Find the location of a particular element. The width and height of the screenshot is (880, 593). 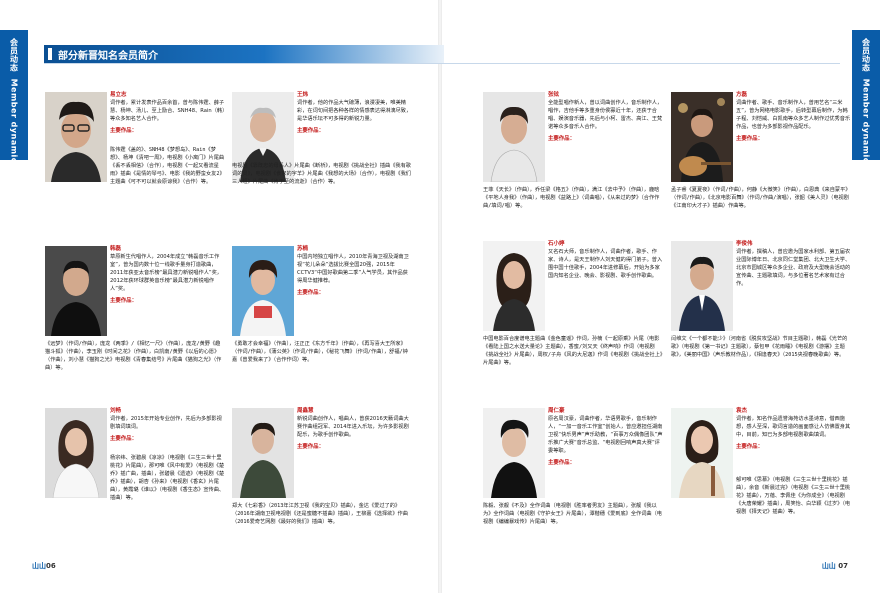

section-side-tab-right: 会员动态 Member dynamics is located at coordinates (866, 99).